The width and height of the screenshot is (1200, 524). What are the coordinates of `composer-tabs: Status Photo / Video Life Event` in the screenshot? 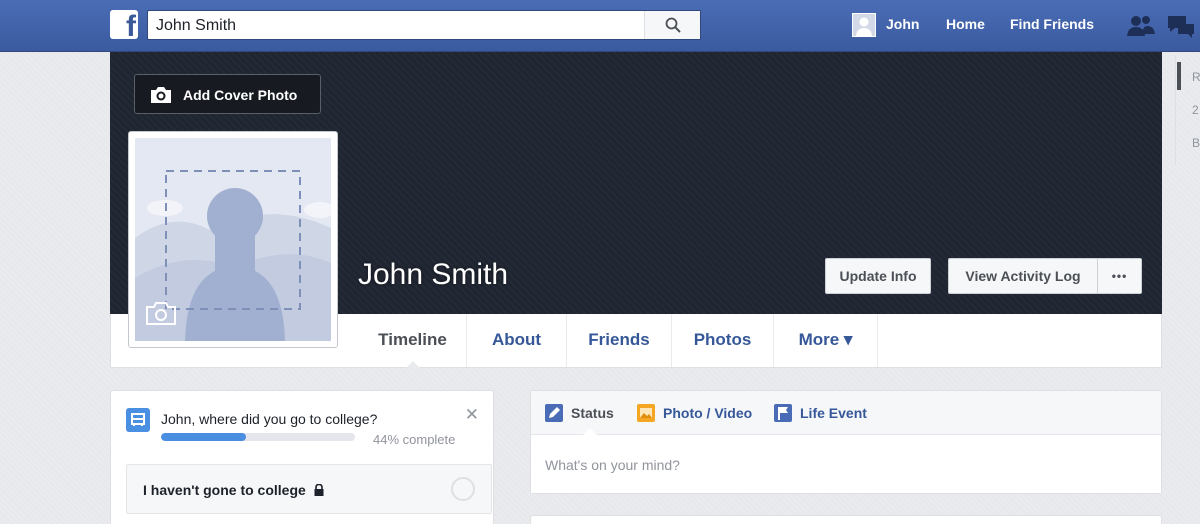 It's located at (846, 413).